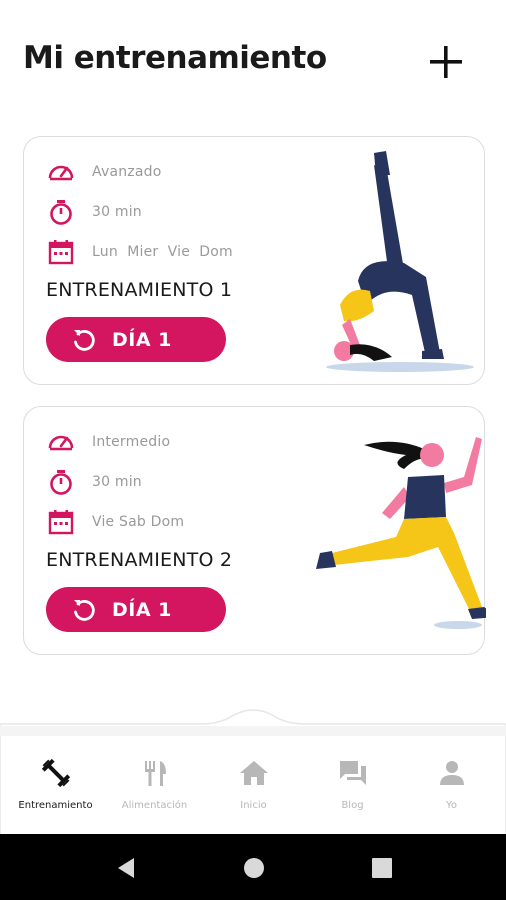  What do you see at coordinates (155, 773) in the screenshot?
I see `fork-knife-icon` at bounding box center [155, 773].